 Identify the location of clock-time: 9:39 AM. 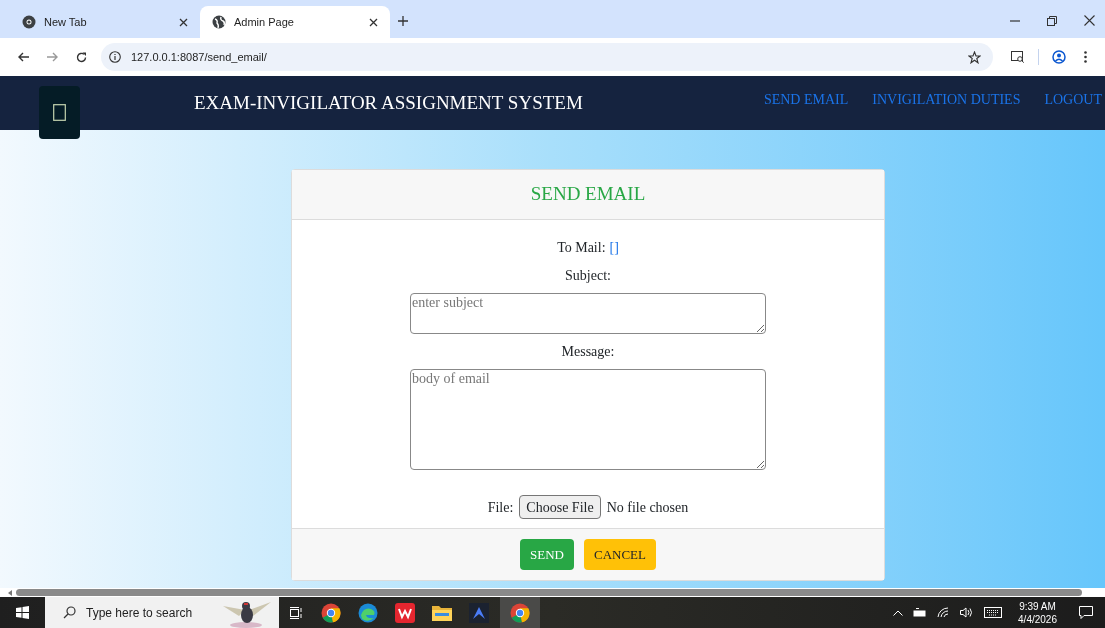
(1037, 606).